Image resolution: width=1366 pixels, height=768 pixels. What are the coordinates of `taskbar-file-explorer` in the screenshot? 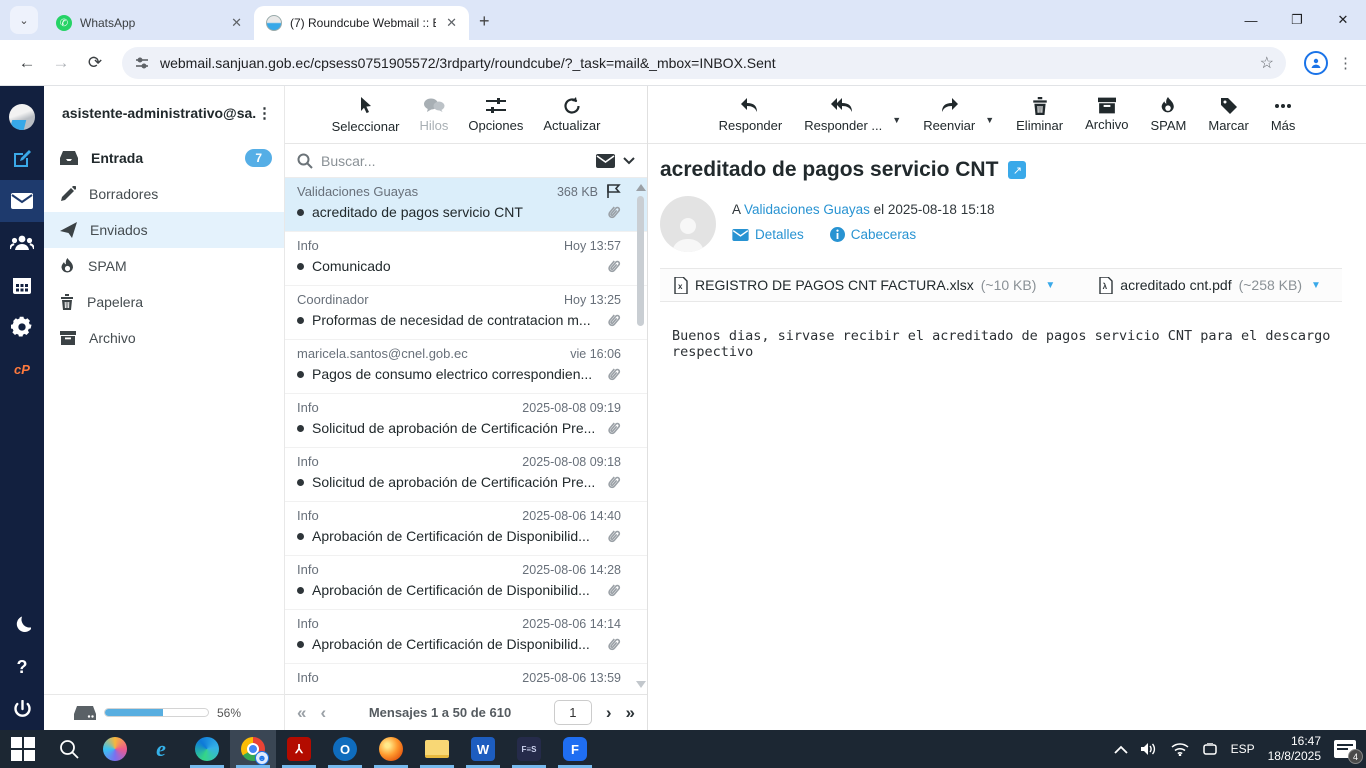 It's located at (437, 749).